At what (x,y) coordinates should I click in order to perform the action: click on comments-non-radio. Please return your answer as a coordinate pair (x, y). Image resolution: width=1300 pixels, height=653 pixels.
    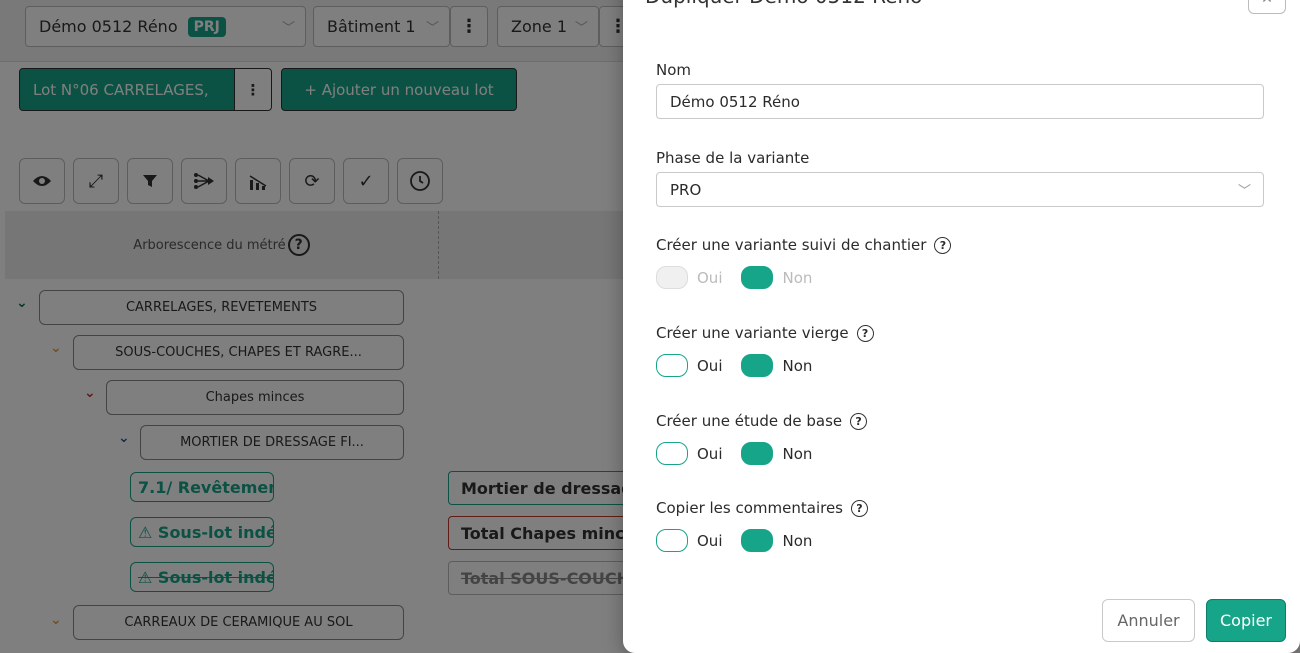
    Looking at the image, I should click on (757, 540).